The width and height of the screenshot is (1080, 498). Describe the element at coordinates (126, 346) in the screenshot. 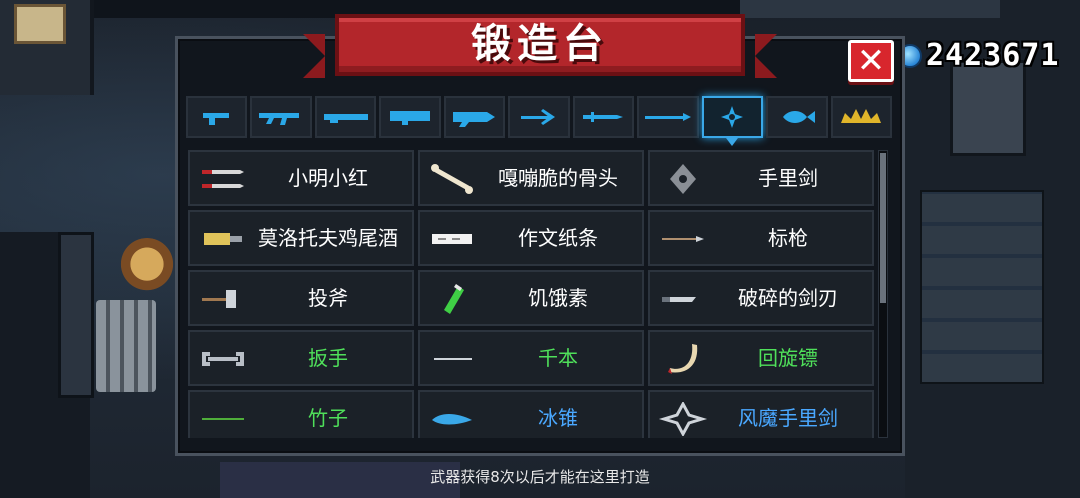

I see `gas-tanks` at that location.